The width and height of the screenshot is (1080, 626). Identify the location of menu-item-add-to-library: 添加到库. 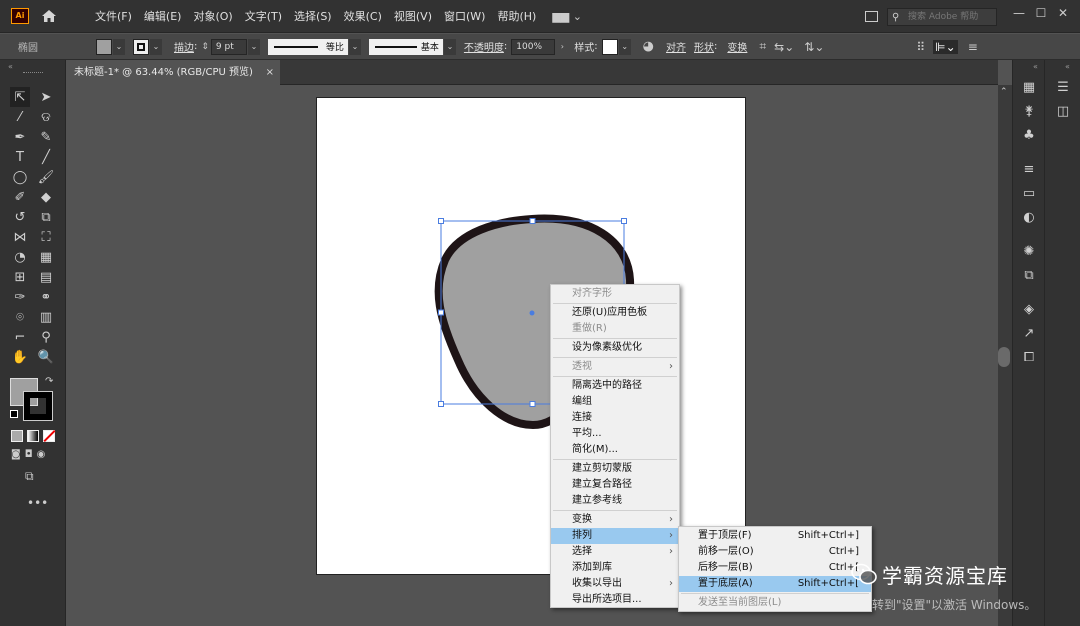
(615, 568).